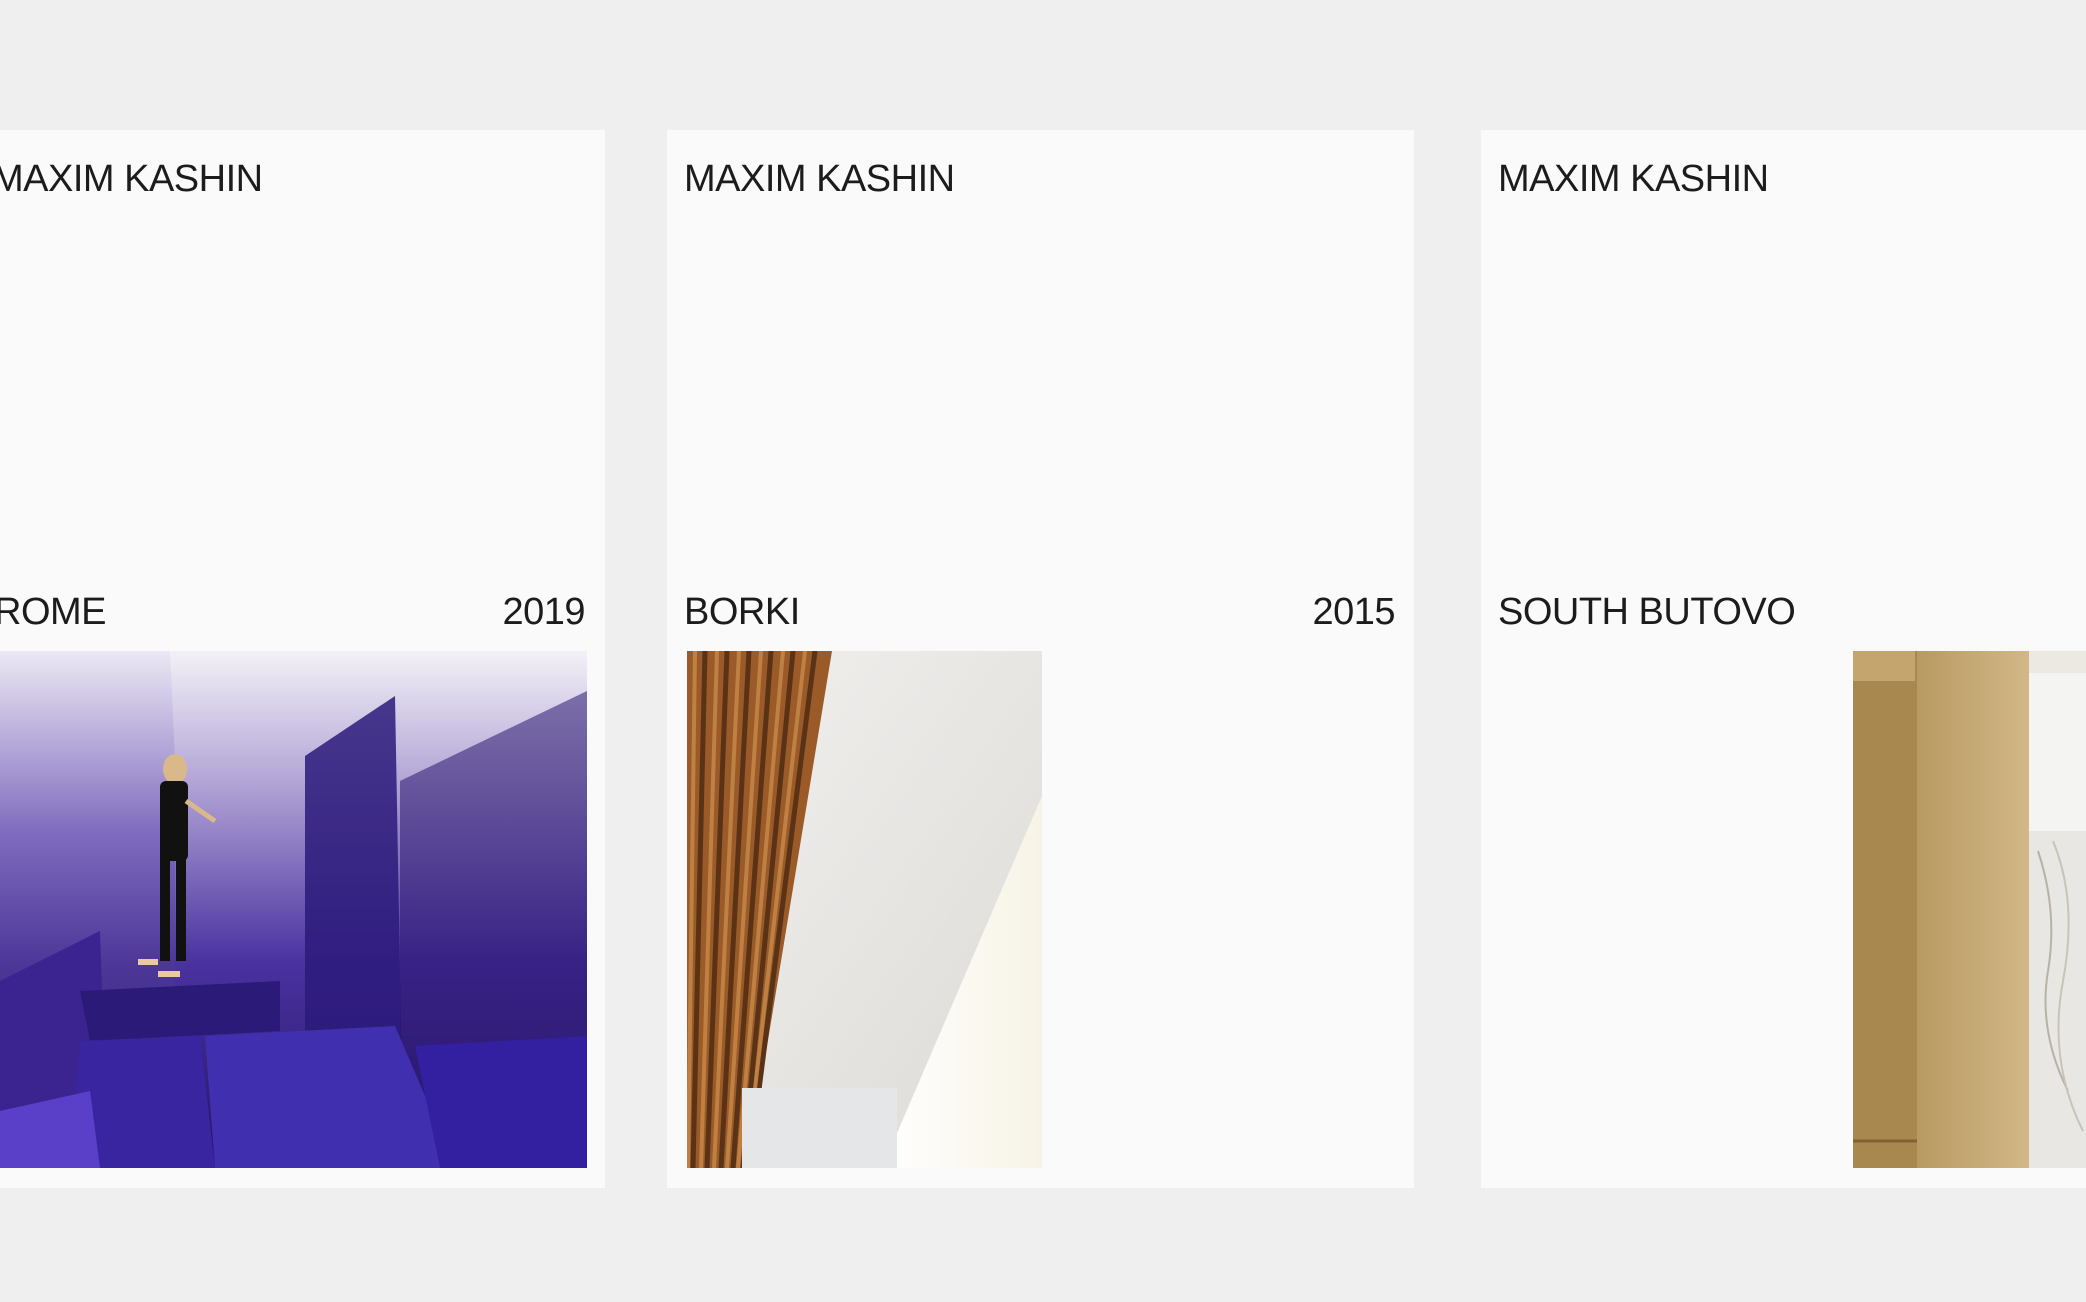 Image resolution: width=2086 pixels, height=1302 pixels. I want to click on project-title: SOUTH BUTOVO, so click(1647, 612).